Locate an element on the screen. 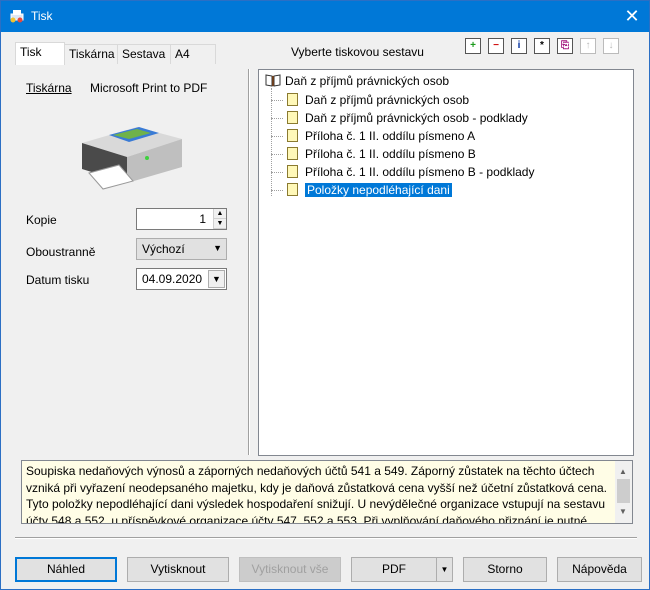 The height and width of the screenshot is (590, 650). tab-sestava: Sestava is located at coordinates (144, 54).